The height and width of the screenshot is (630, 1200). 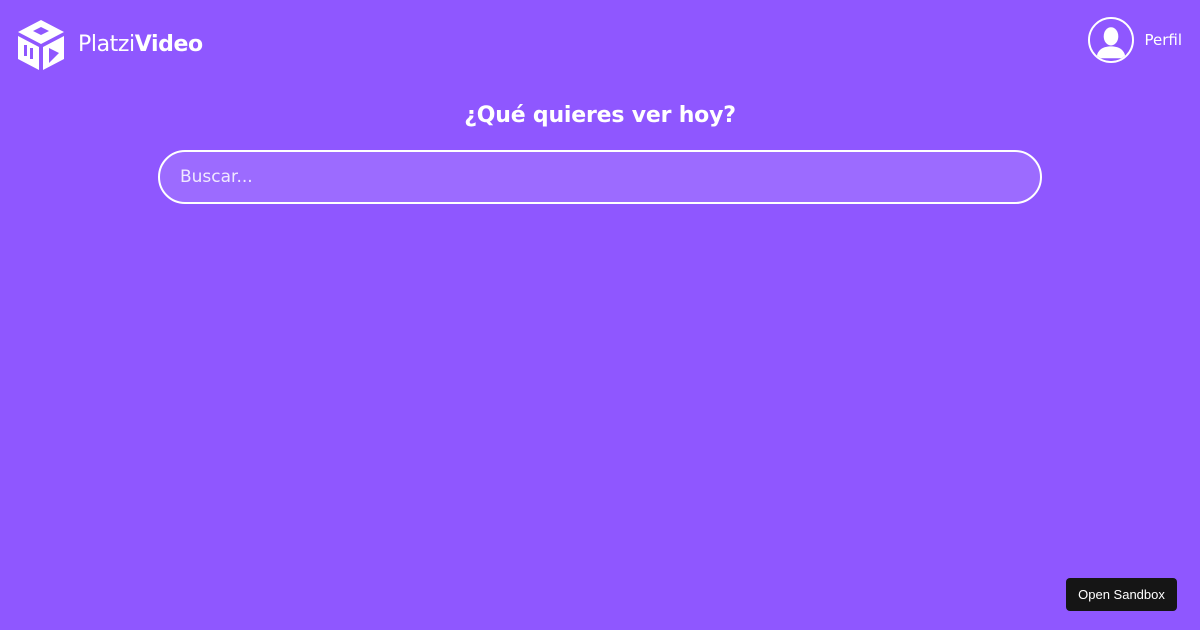 I want to click on open-sandbox-button: Open Sandbox, so click(x=1121, y=594).